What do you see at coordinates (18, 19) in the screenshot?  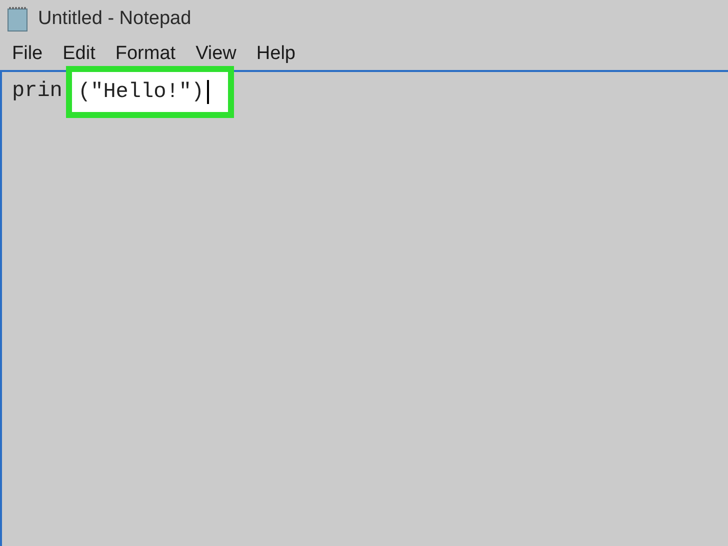 I see `notepad-icon` at bounding box center [18, 19].